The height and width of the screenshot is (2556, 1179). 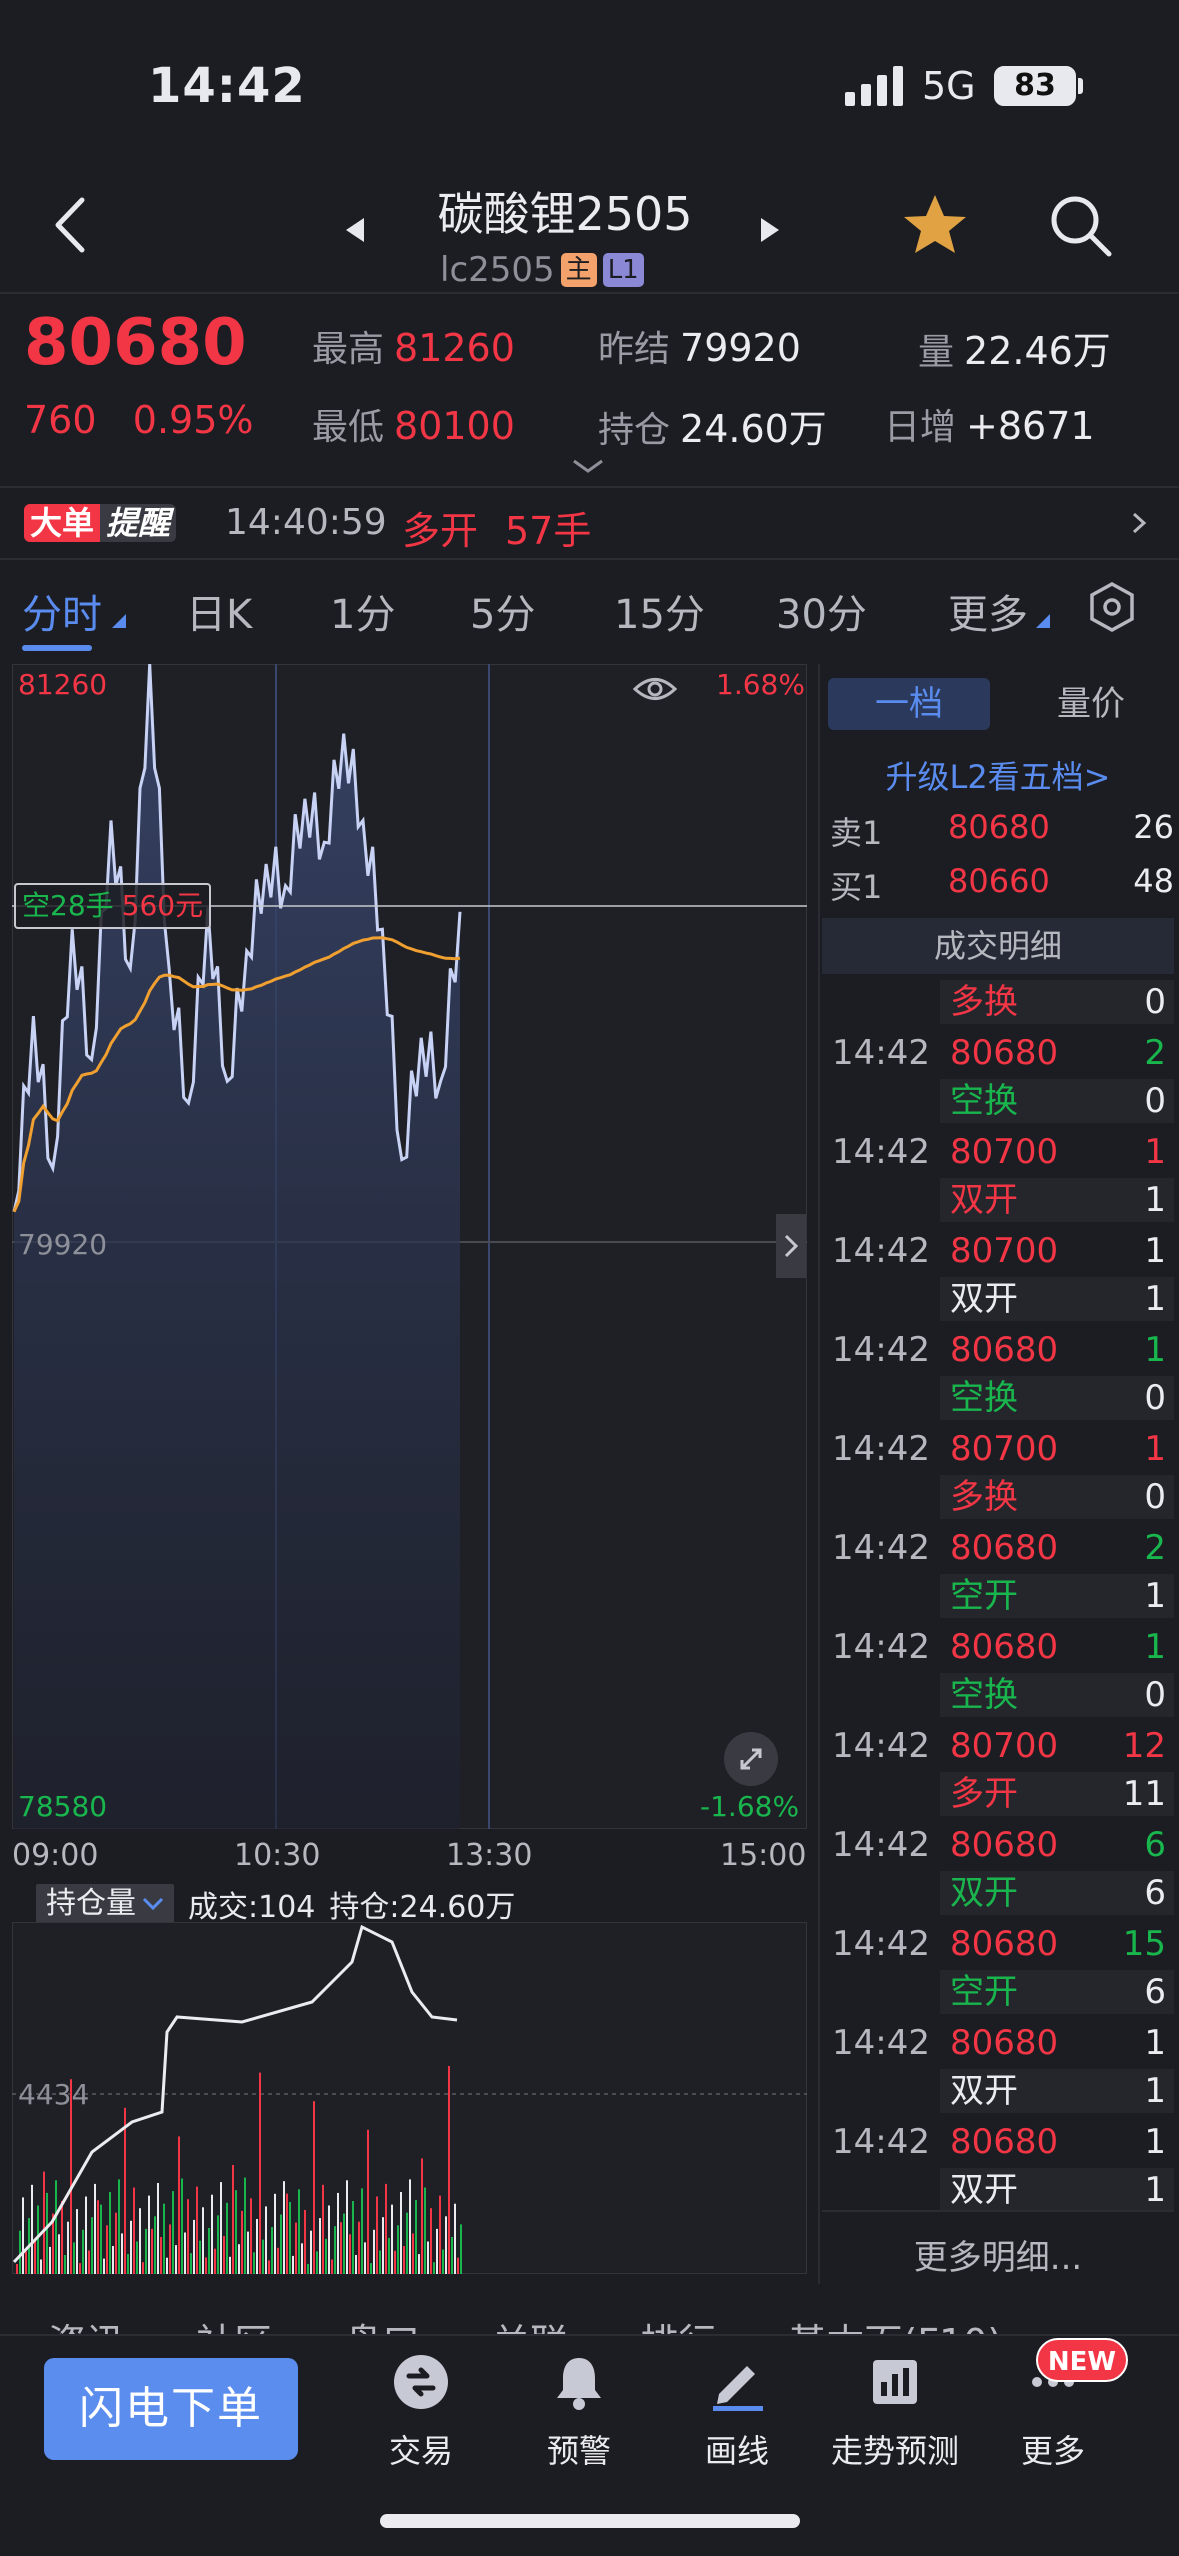 What do you see at coordinates (454, 348) in the screenshot?
I see `high-value: 81260` at bounding box center [454, 348].